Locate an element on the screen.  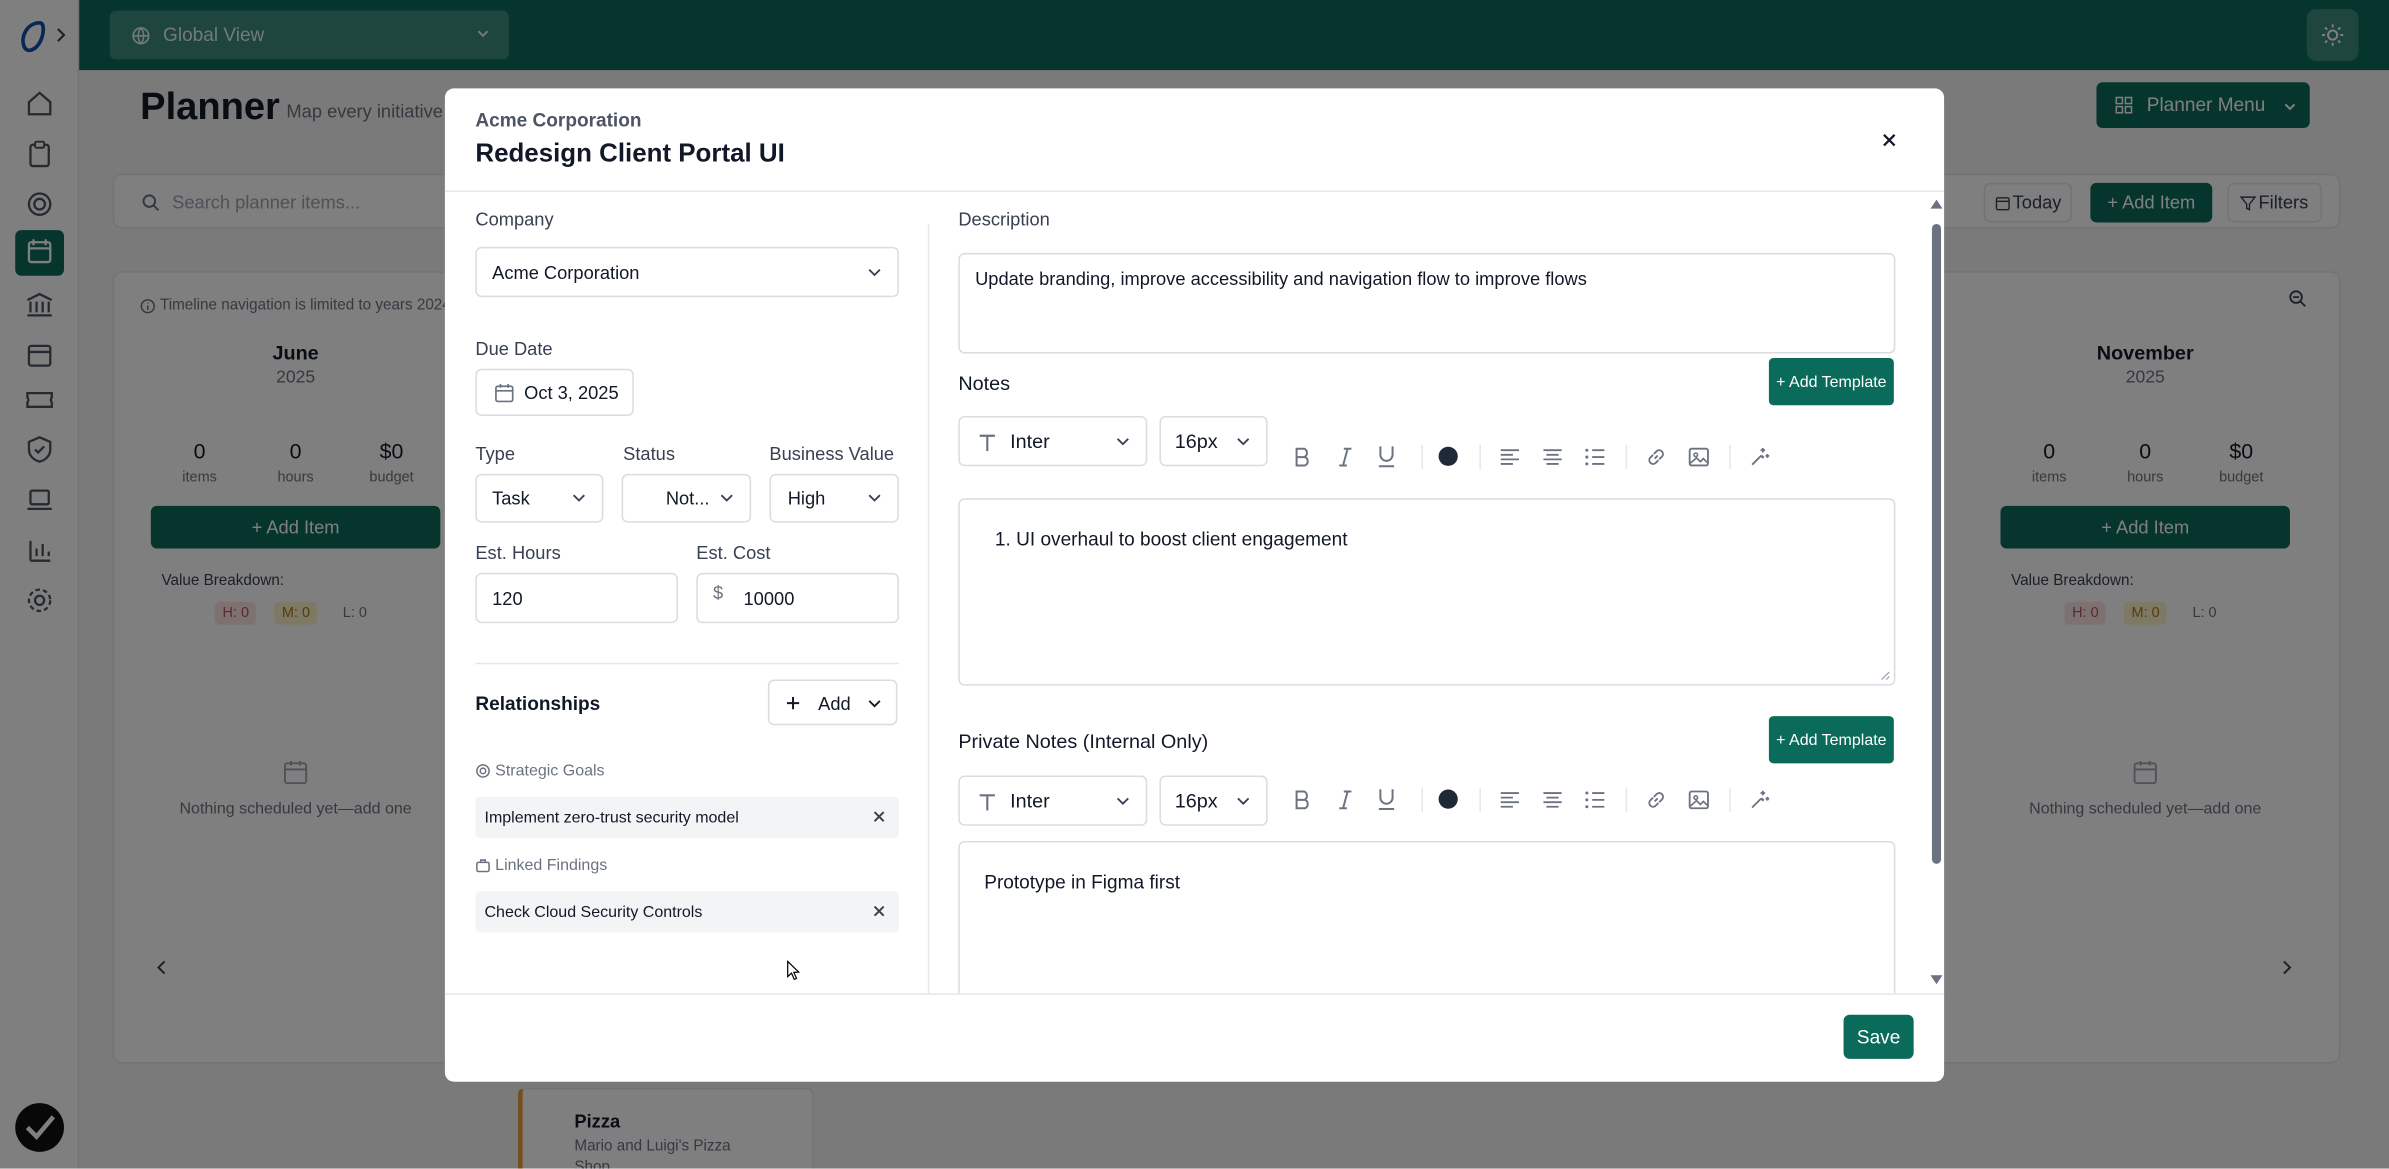
scroll-up-icon is located at coordinates (1936, 204).